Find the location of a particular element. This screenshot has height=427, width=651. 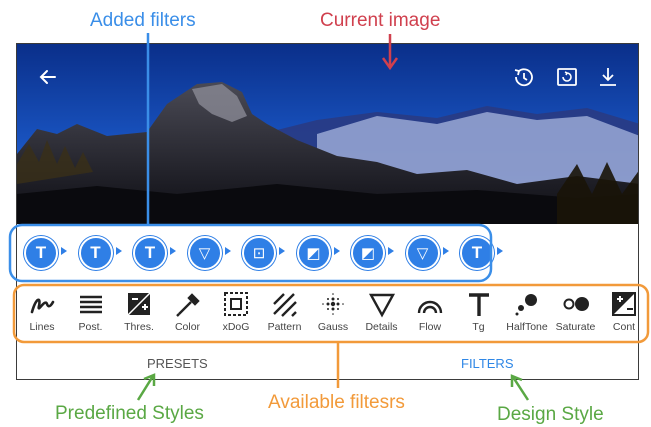

tab-presets: PRESETS is located at coordinates (177, 363).